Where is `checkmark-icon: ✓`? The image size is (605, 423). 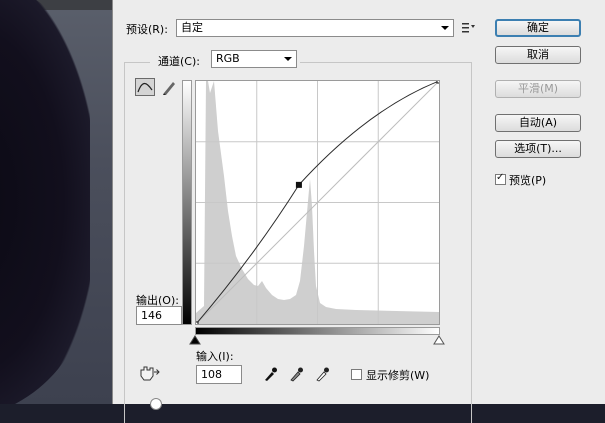
checkmark-icon: ✓ is located at coordinates (500, 177).